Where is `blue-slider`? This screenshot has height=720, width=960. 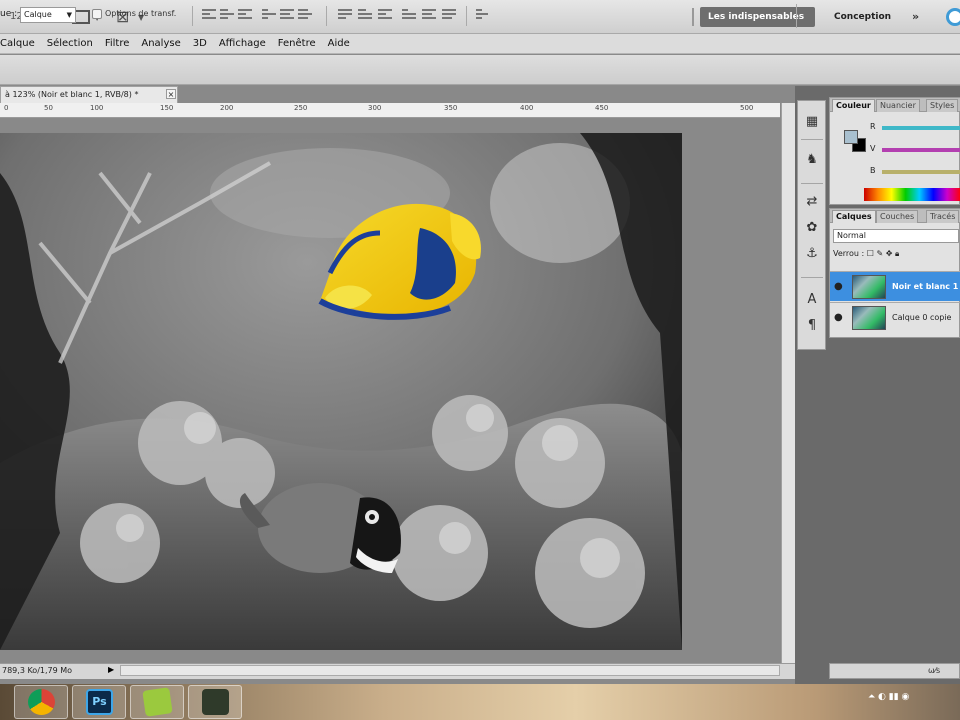
blue-slider is located at coordinates (921, 172).